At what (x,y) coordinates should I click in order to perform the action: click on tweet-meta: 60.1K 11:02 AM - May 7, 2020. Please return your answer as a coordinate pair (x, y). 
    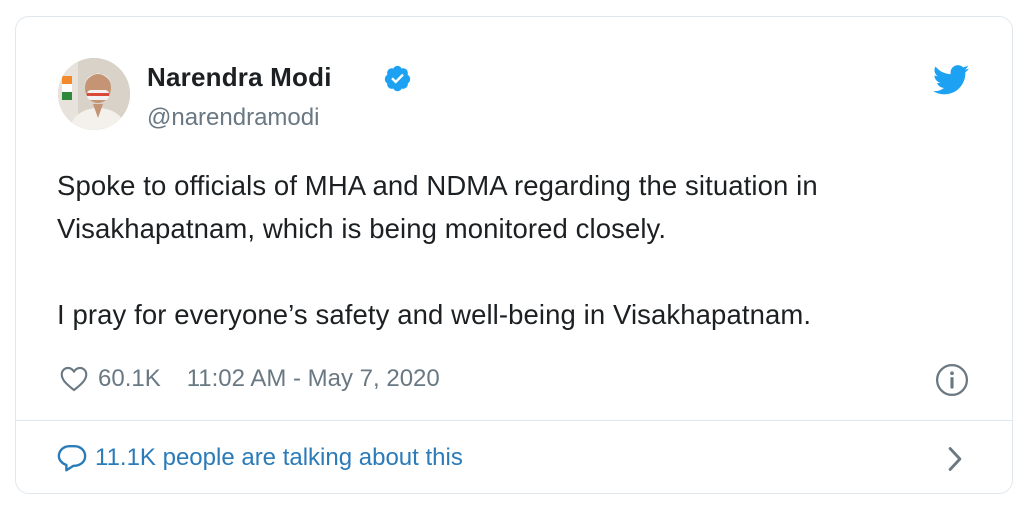
    Looking at the image, I should click on (250, 379).